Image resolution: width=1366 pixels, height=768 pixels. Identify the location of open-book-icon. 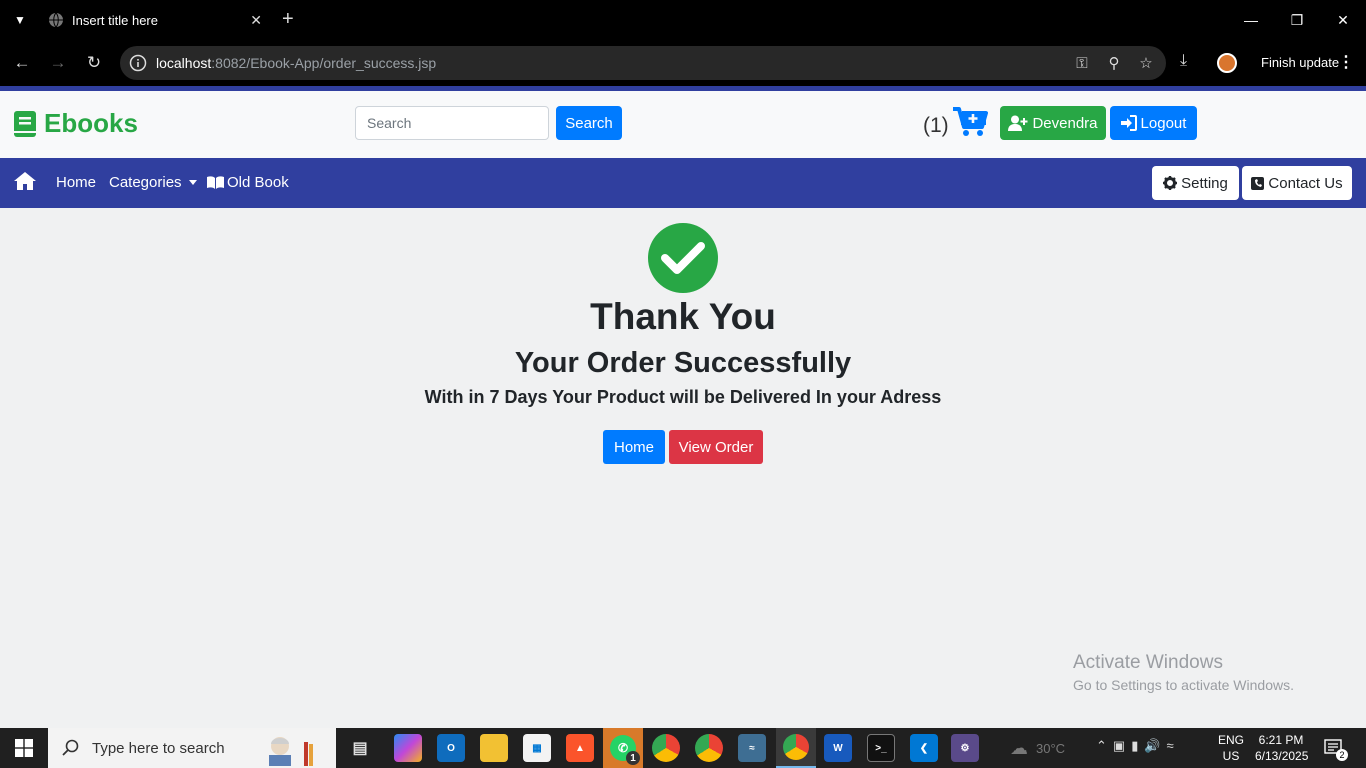
(215, 182).